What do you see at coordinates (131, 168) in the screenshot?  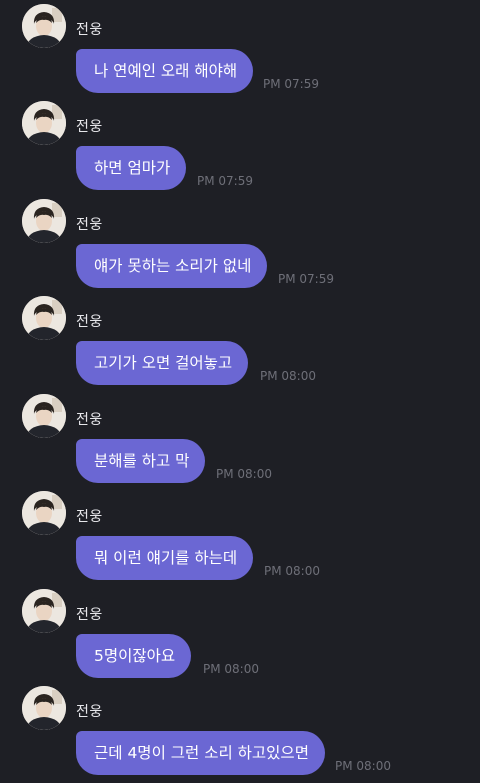 I see `message-bubble: 하면 엄마가` at bounding box center [131, 168].